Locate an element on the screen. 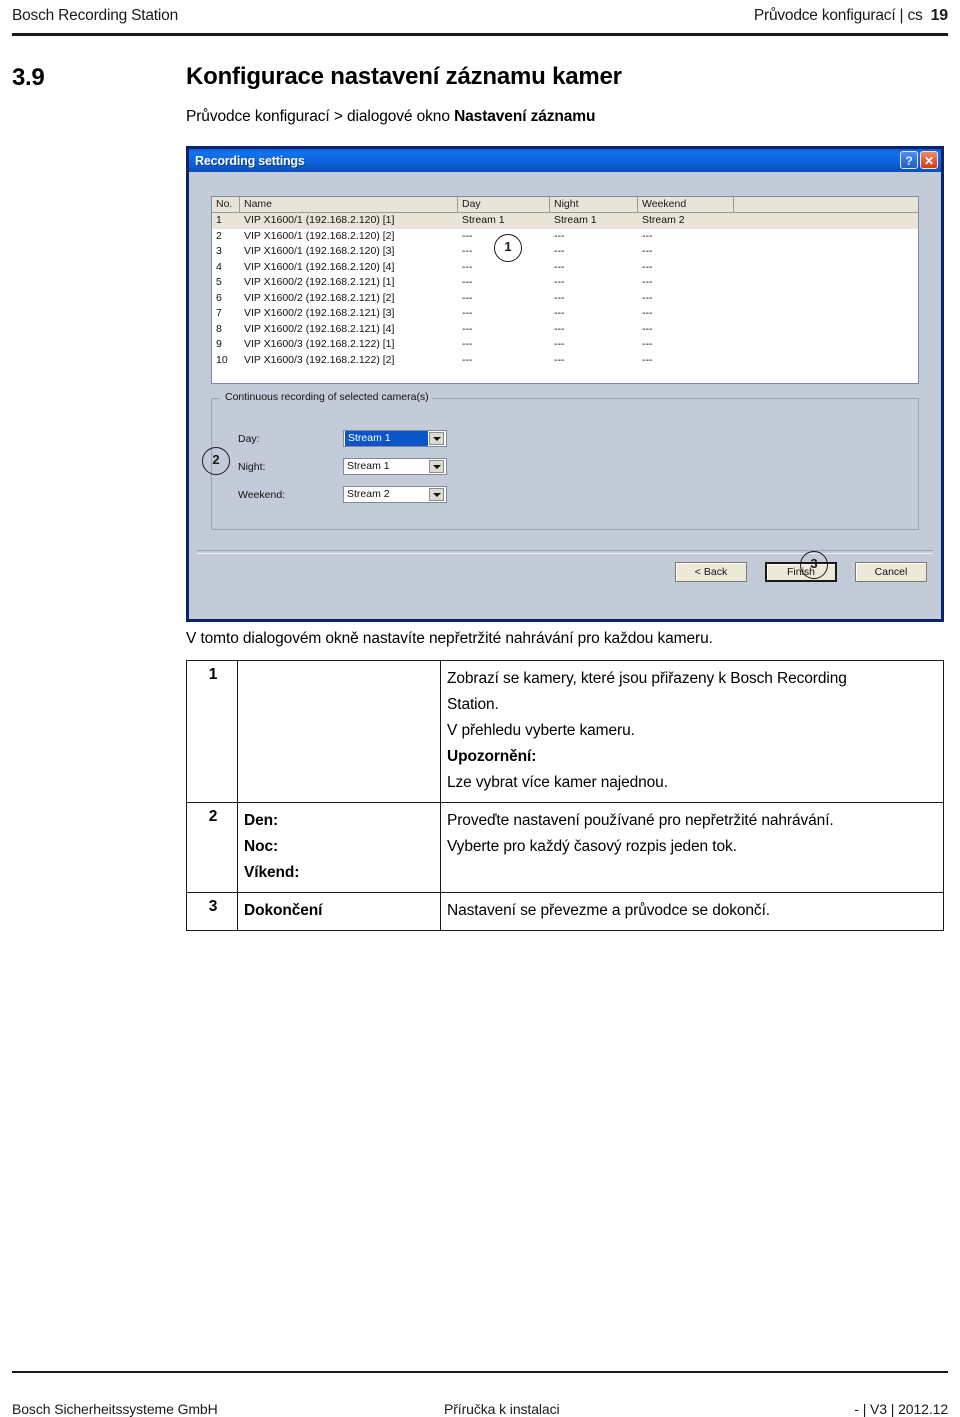  field-row-night: Night: Stream 1 is located at coordinates (342, 466).